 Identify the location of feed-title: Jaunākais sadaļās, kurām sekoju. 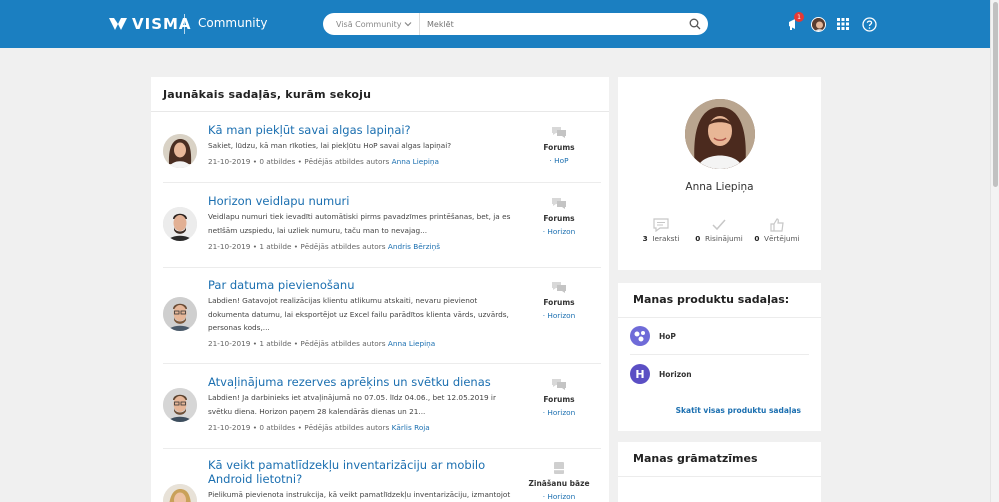
(267, 94).